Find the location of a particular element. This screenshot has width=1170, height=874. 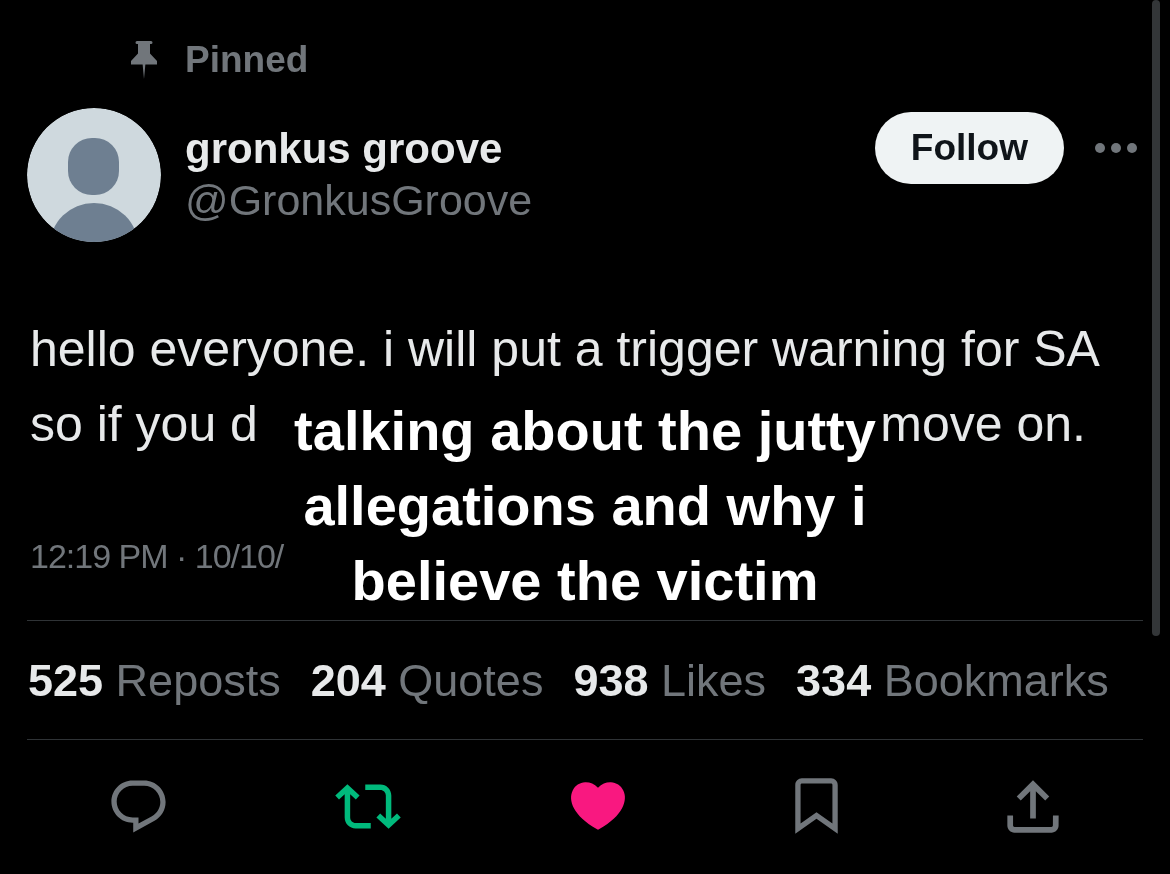

bookmark-icon is located at coordinates (816, 806).